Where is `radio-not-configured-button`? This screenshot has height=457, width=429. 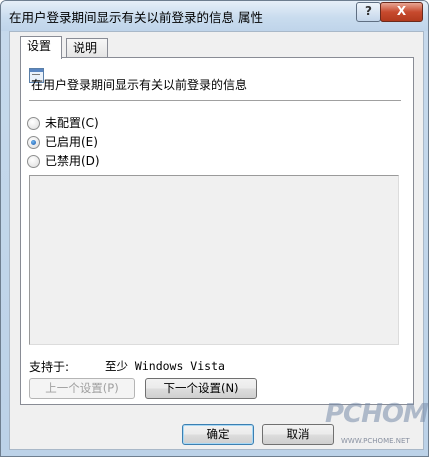 radio-not-configured-button is located at coordinates (33, 123).